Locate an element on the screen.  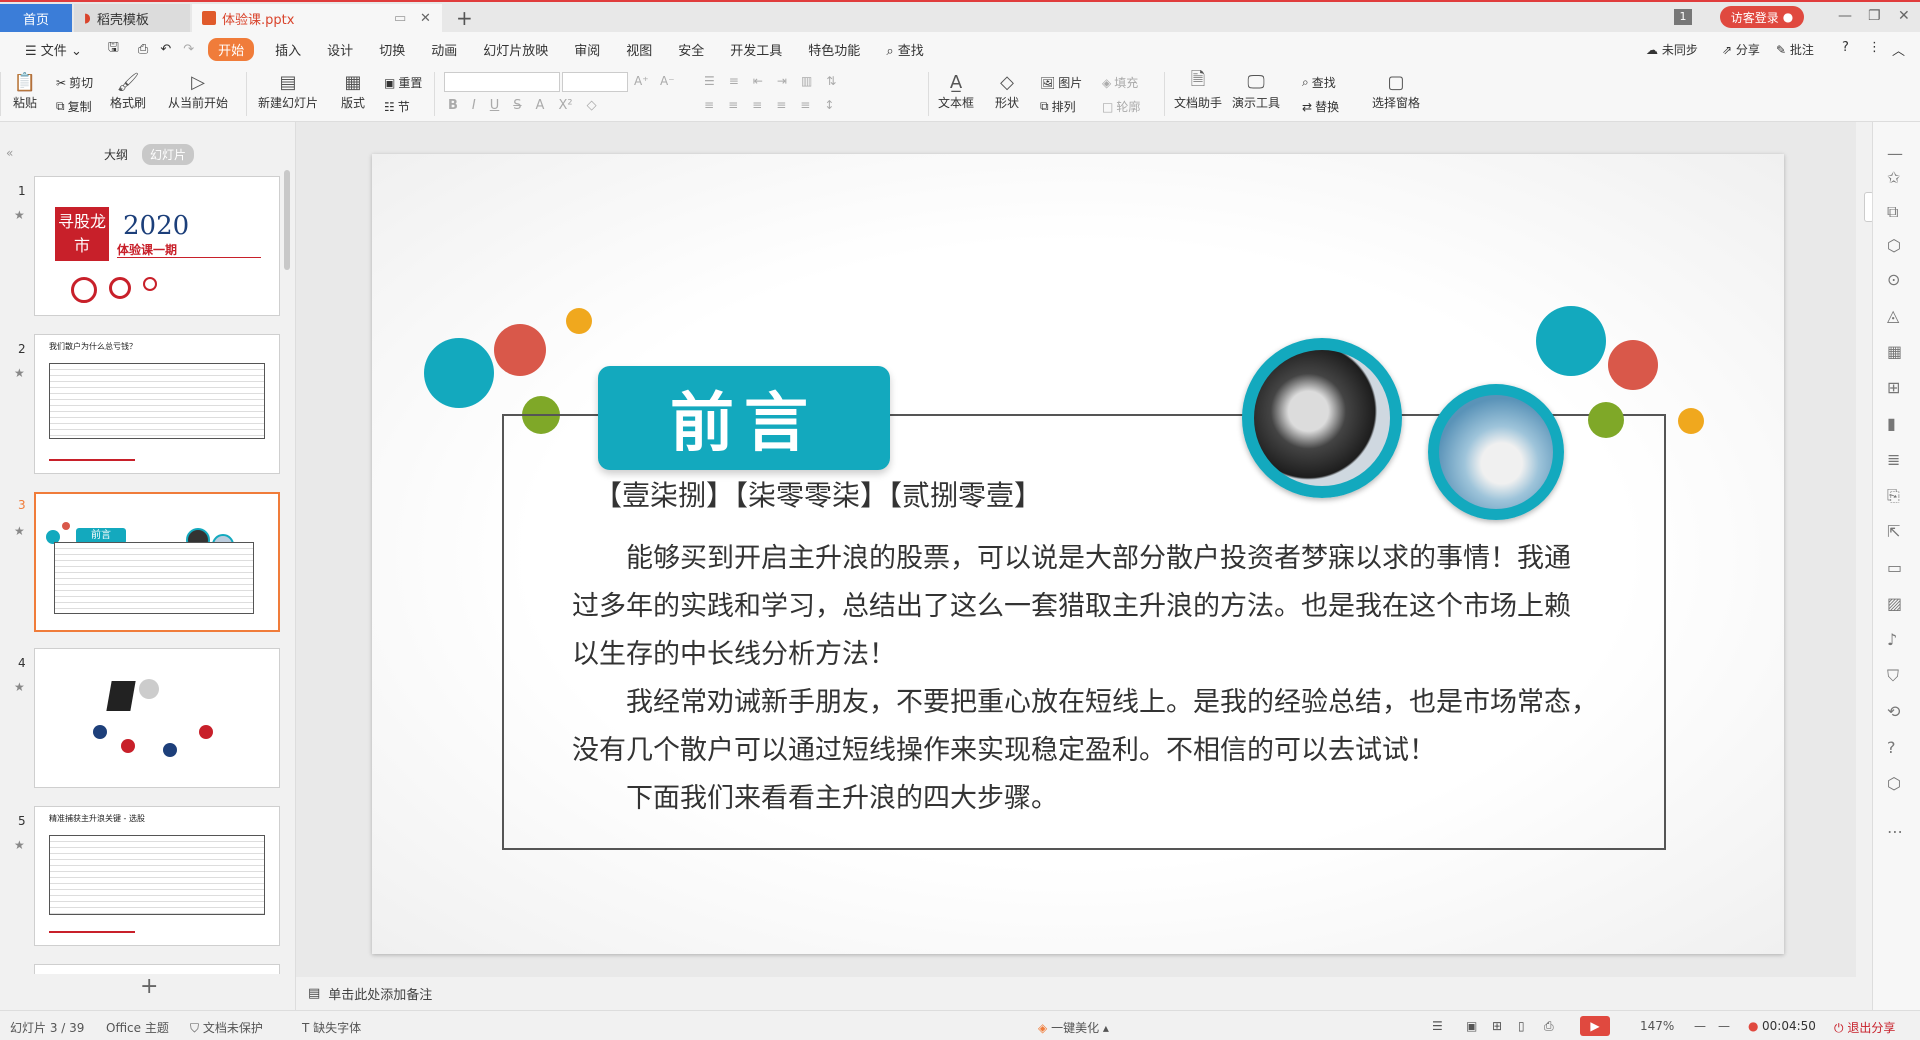
collapse-panel-icon: « is located at coordinates (9, 153).